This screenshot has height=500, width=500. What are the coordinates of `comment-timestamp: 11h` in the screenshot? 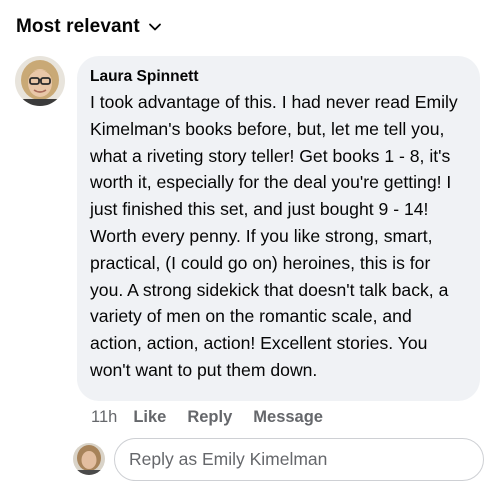 It's located at (104, 417).